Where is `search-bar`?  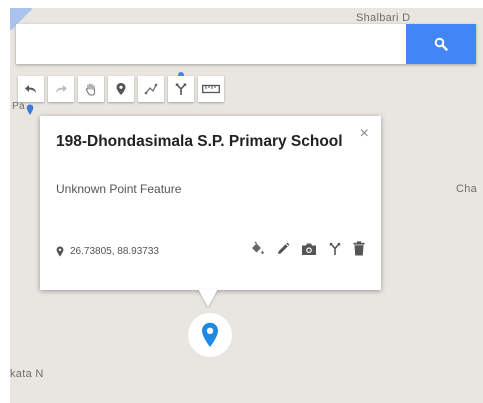 search-bar is located at coordinates (246, 44).